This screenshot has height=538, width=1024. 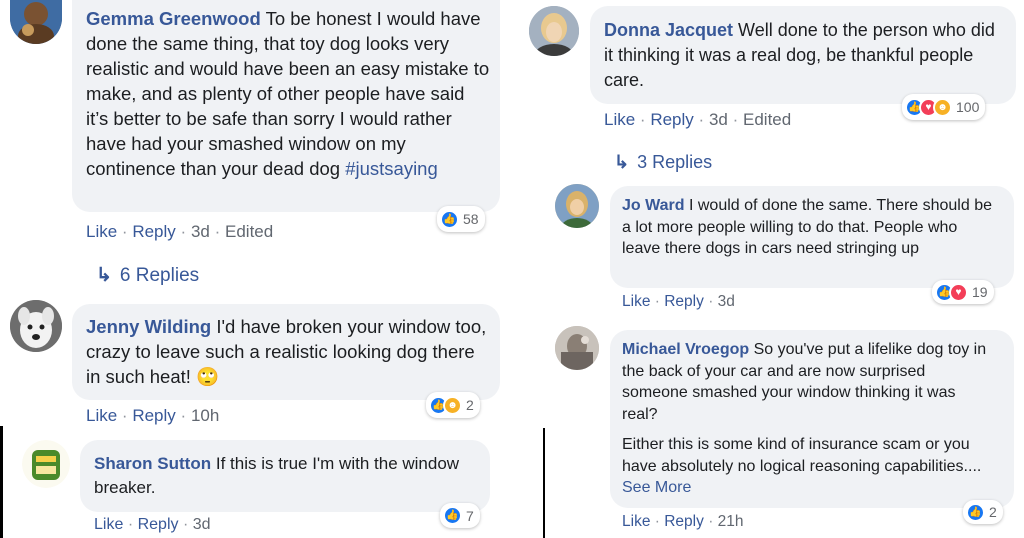 What do you see at coordinates (731, 521) in the screenshot?
I see `timestamp: 21h` at bounding box center [731, 521].